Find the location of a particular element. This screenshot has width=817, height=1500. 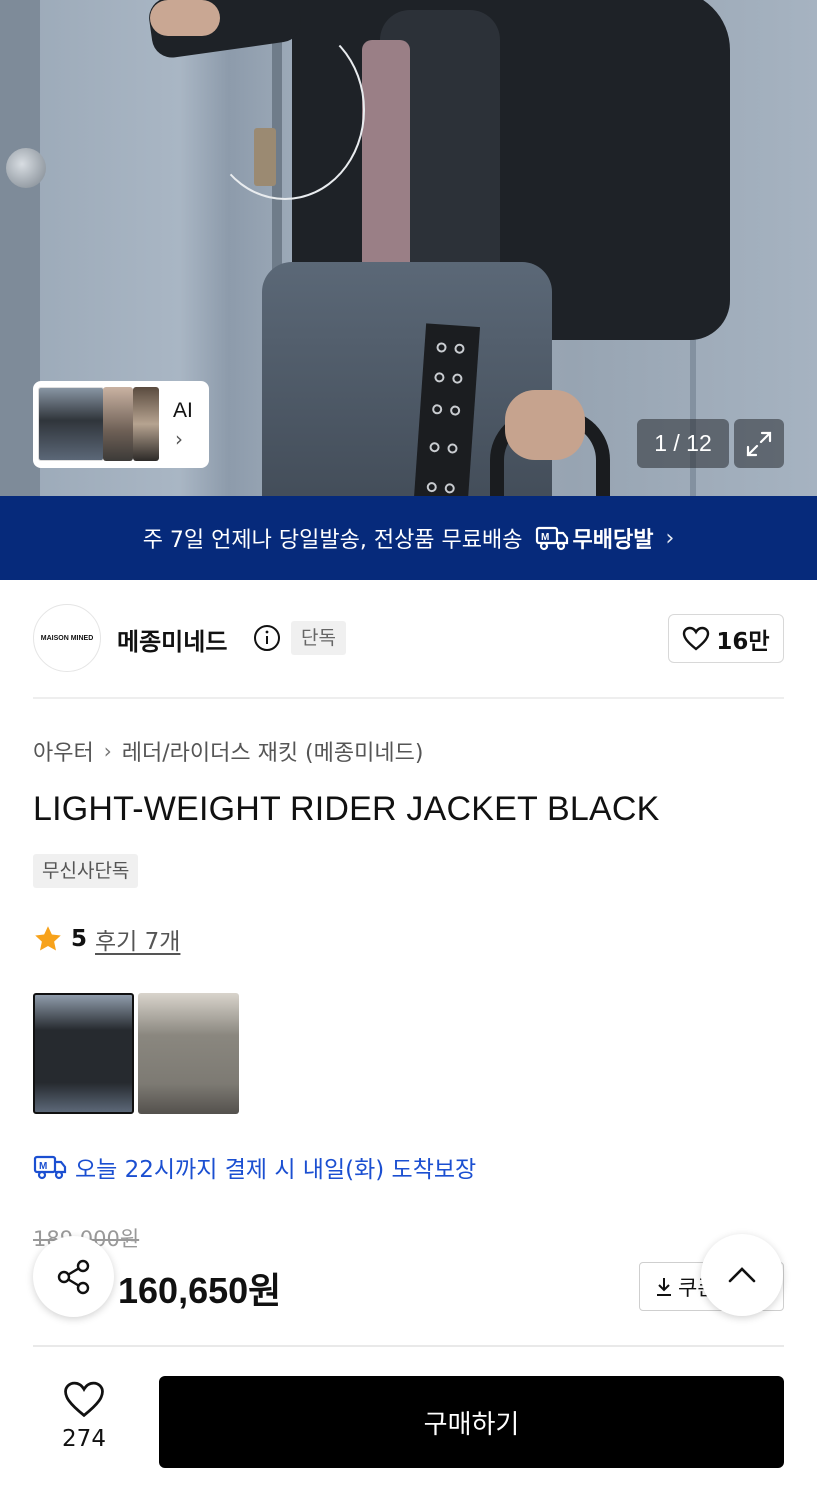

banner-badge-label: 무배당발 is located at coordinates (613, 540).